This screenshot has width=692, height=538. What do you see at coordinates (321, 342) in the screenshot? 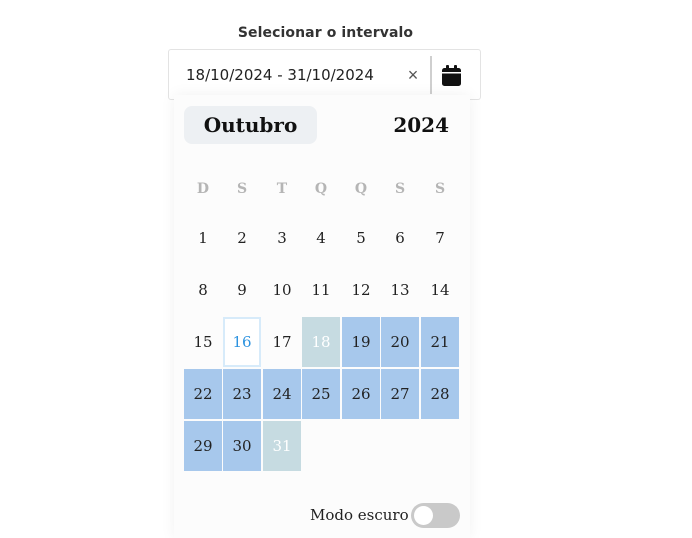
I see `day-cell: 18` at bounding box center [321, 342].